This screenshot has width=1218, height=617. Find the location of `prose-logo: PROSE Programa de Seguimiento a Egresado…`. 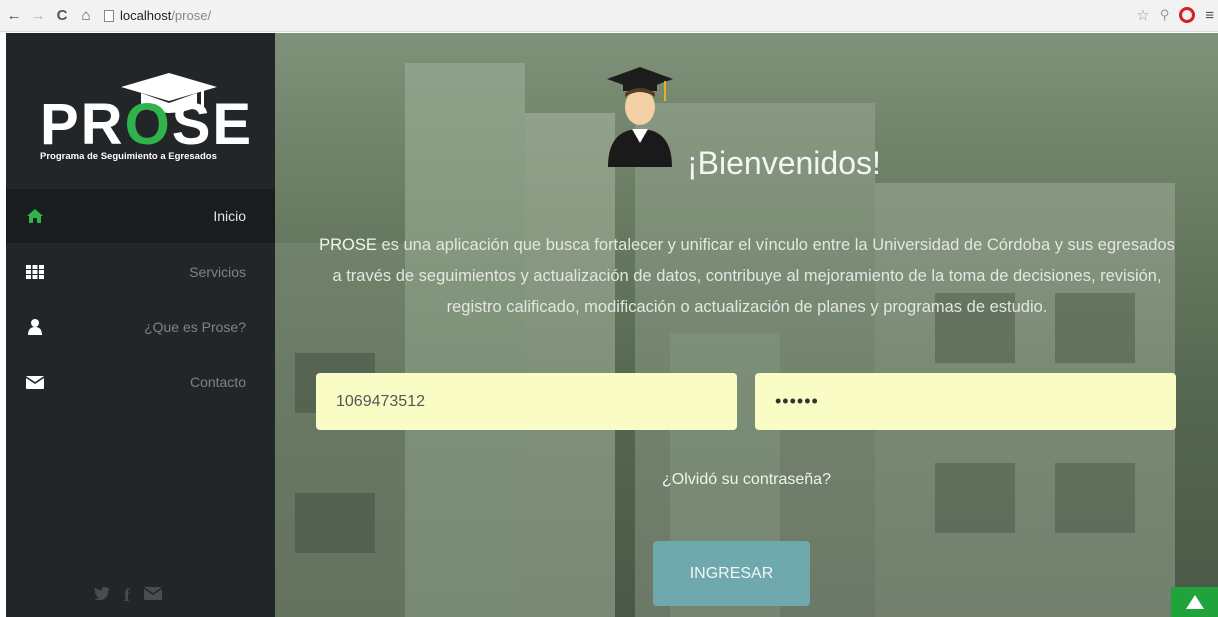

prose-logo: PROSE Programa de Seguimiento a Egresado… is located at coordinates (140, 111).